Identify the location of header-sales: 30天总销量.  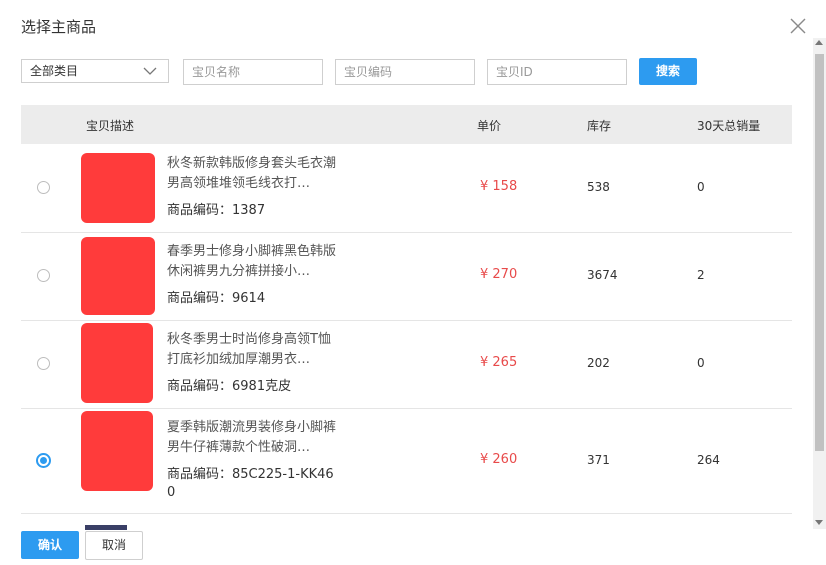
(729, 126).